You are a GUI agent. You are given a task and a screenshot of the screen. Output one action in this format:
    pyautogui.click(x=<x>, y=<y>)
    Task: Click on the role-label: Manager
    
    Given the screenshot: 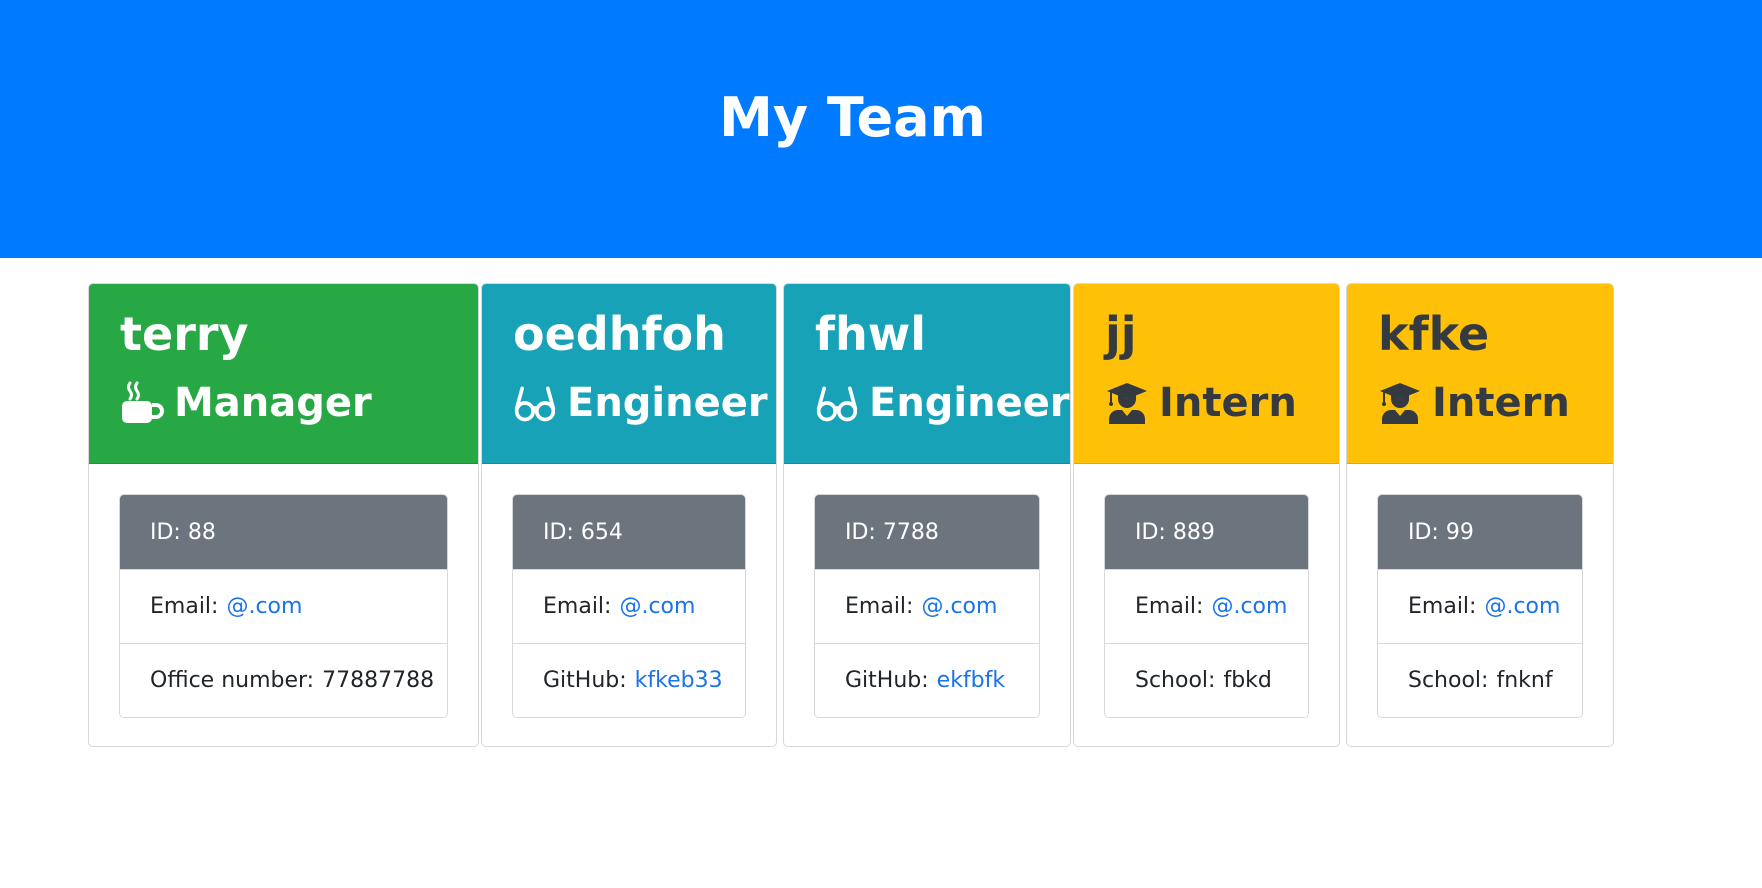 What is the action you would take?
    pyautogui.click(x=273, y=403)
    